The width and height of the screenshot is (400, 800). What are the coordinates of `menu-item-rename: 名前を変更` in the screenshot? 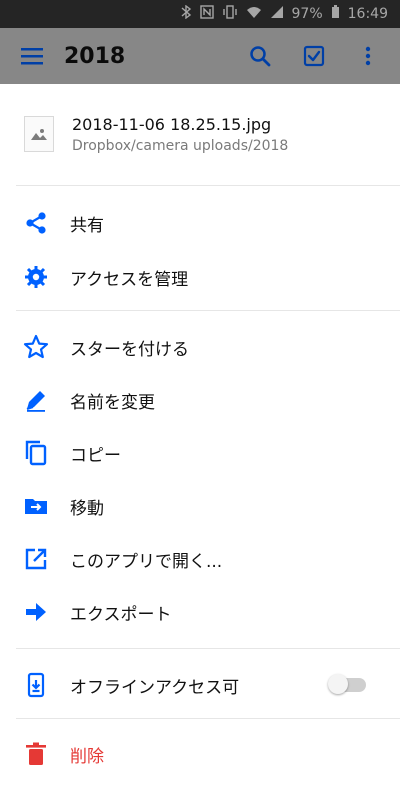 It's located at (200, 400).